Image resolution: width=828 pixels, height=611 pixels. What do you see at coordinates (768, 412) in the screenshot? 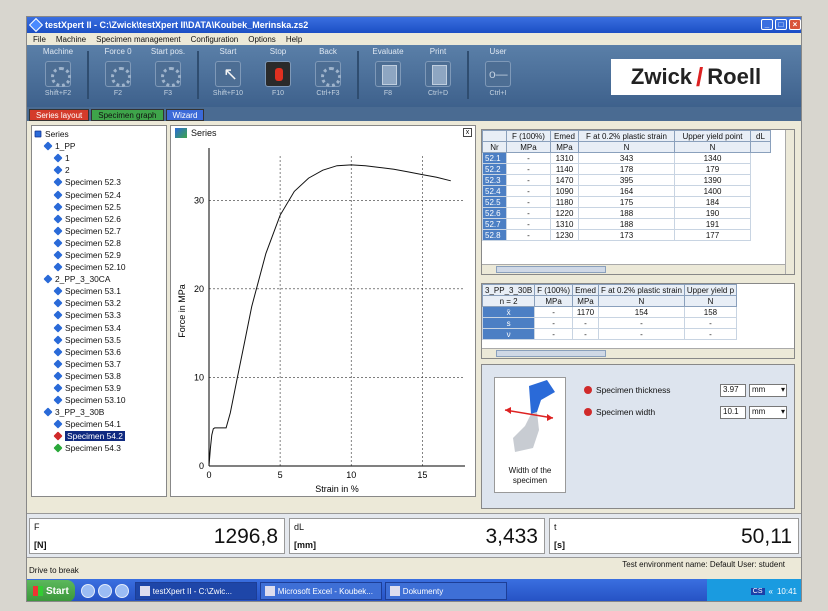
I see `width-unit-select: mm` at bounding box center [768, 412].